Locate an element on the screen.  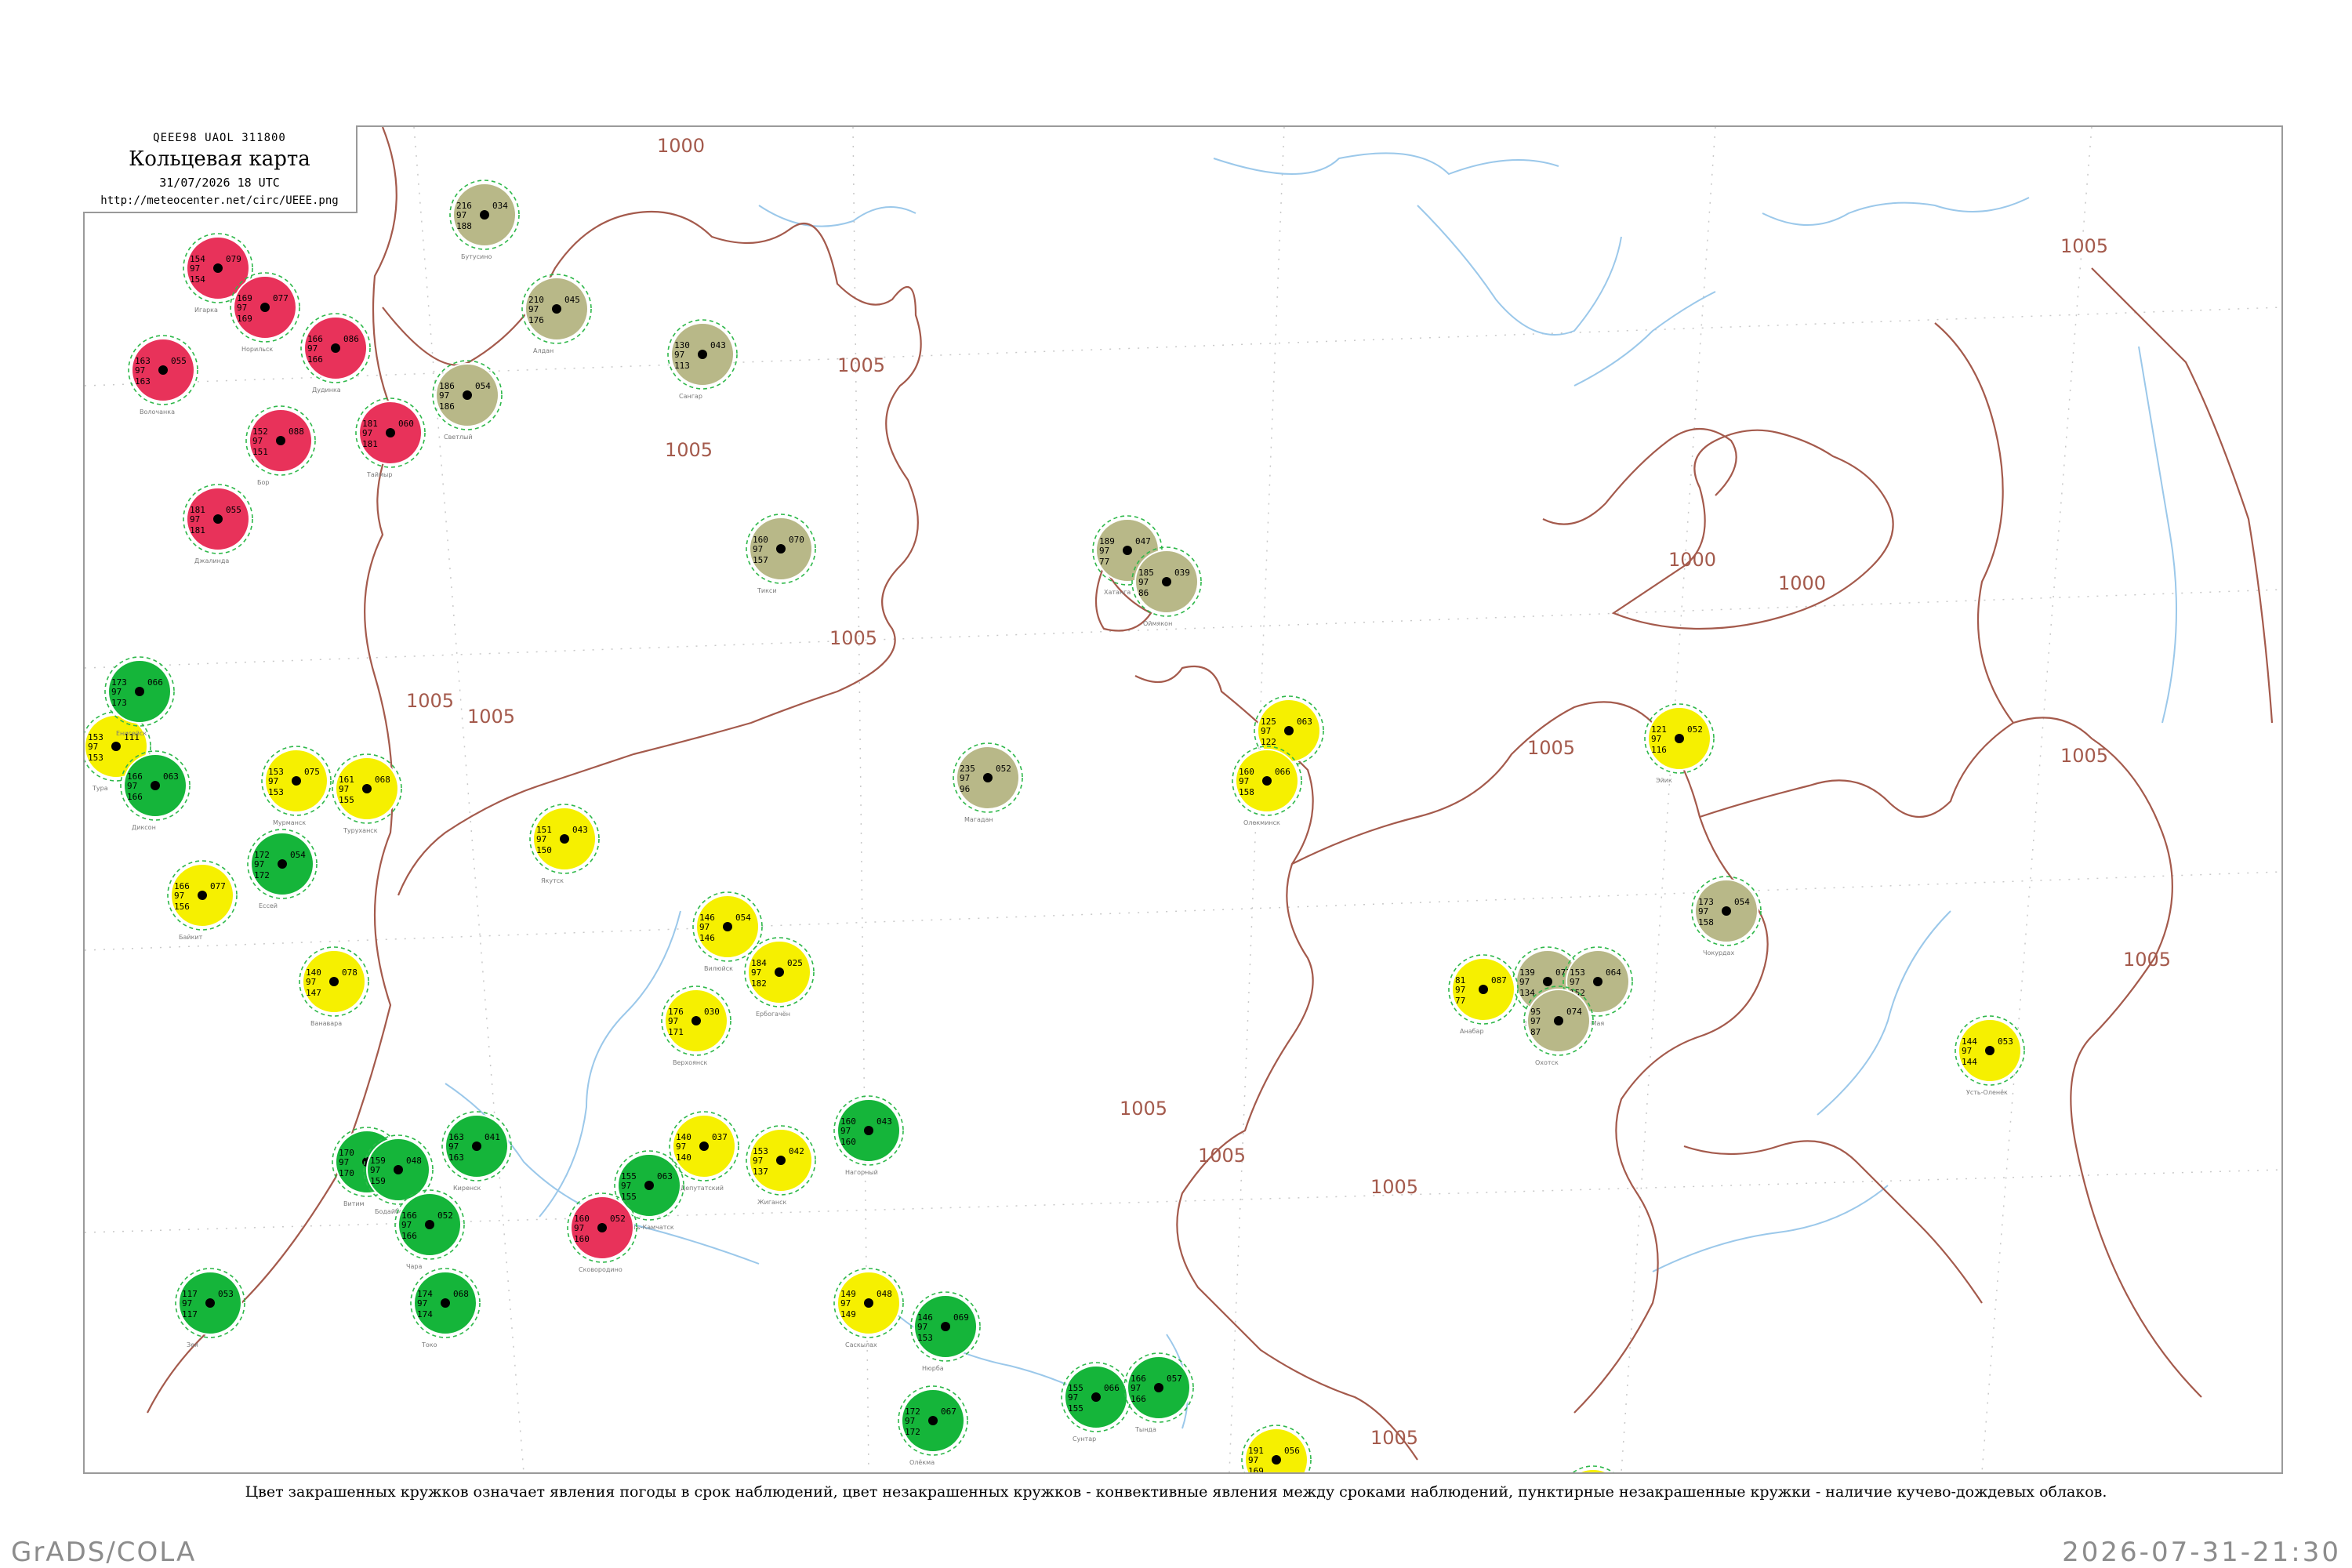
station-23: 81 0879777Анабар is located at coordinates (1483, 994).